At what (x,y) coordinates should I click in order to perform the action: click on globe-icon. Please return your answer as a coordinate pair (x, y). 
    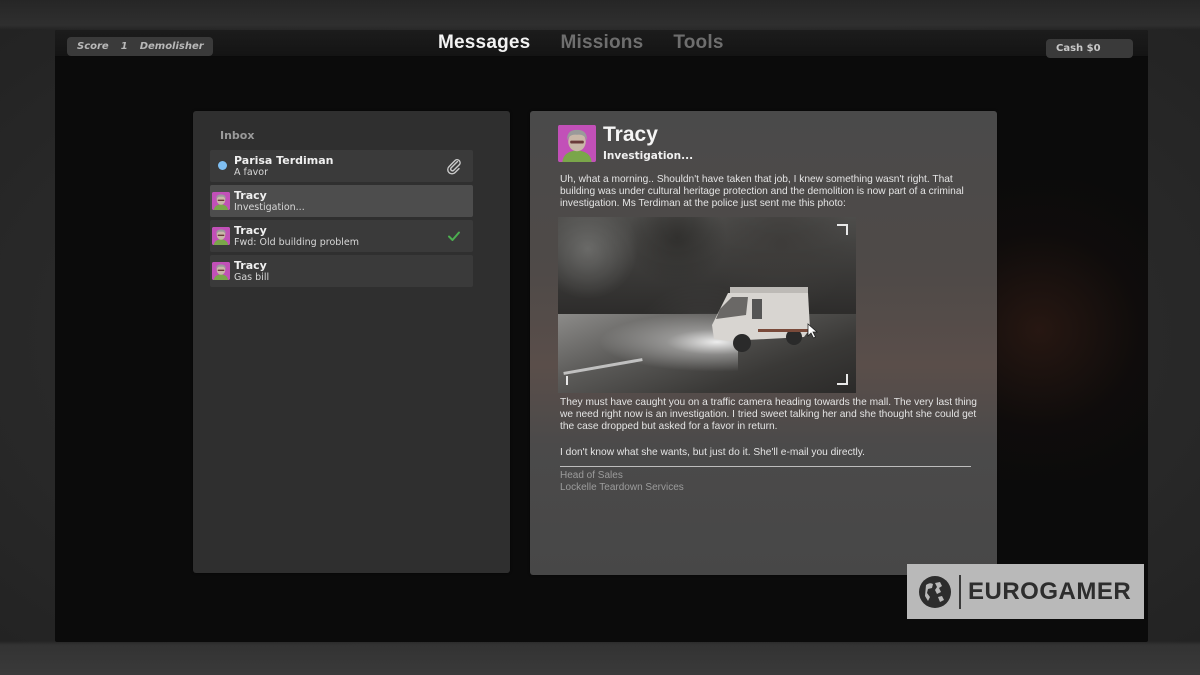
    Looking at the image, I should click on (935, 591).